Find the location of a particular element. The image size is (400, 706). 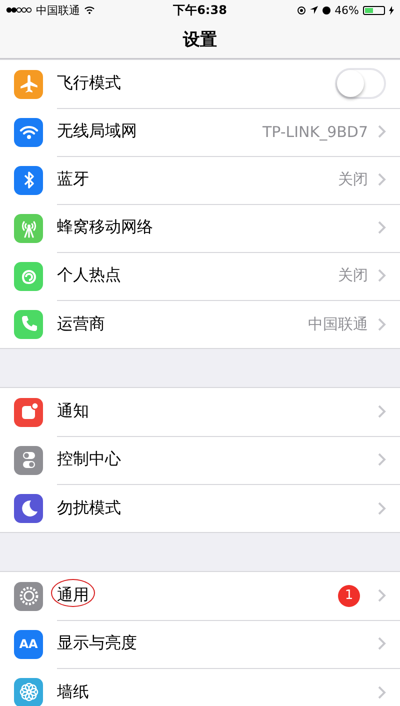

settings-row: 蓝牙 关闭 is located at coordinates (200, 180).